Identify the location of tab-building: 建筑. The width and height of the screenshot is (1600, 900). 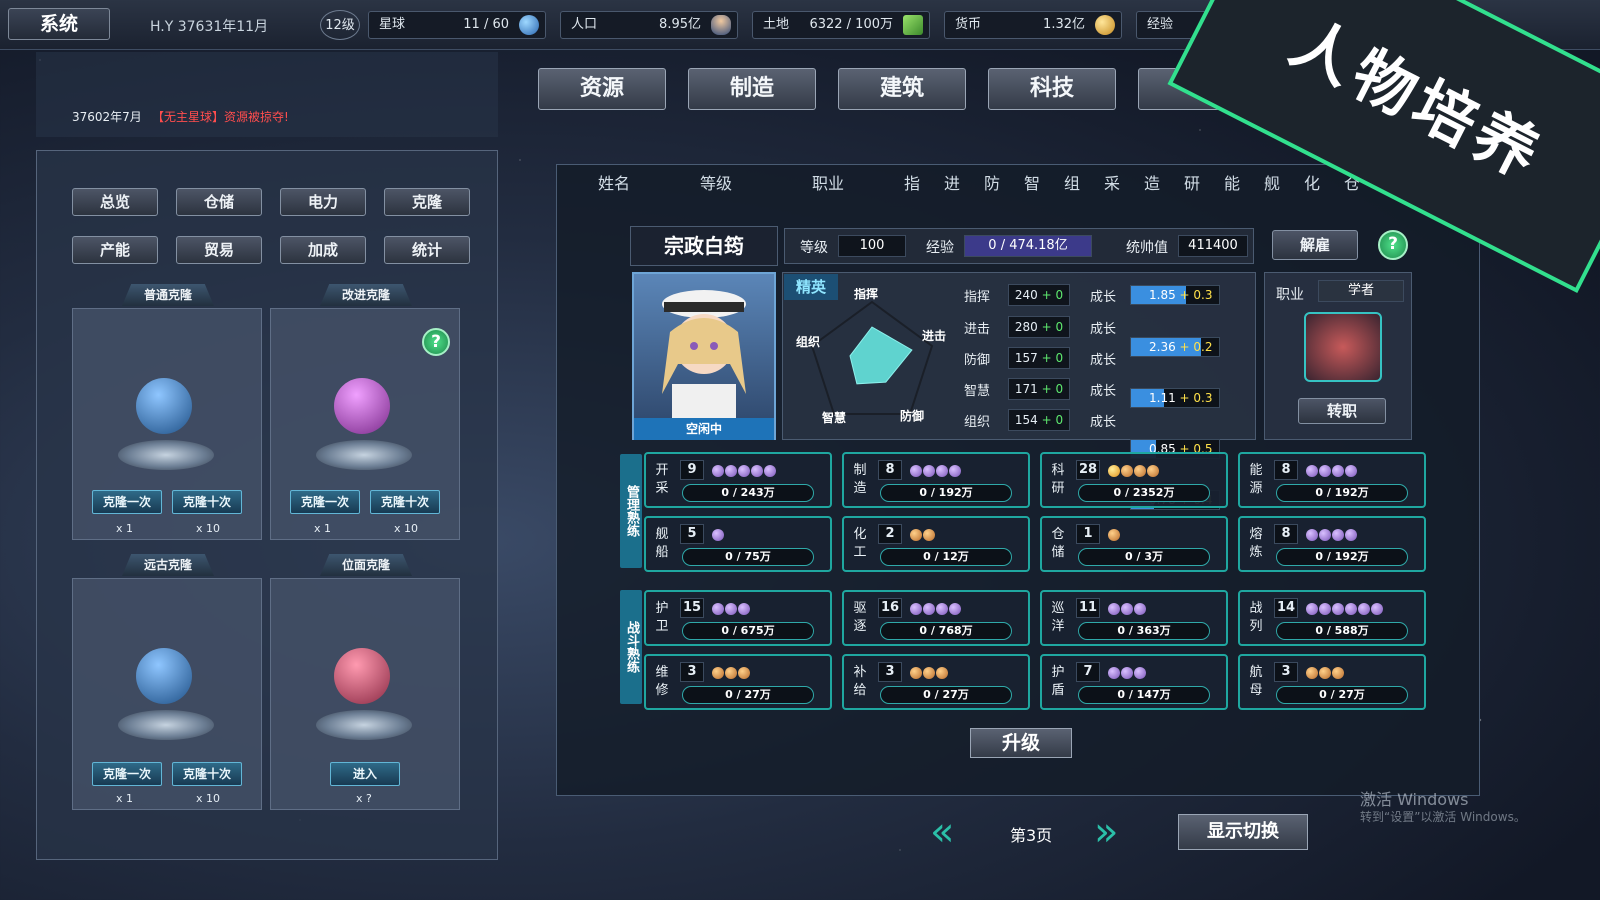
(902, 89).